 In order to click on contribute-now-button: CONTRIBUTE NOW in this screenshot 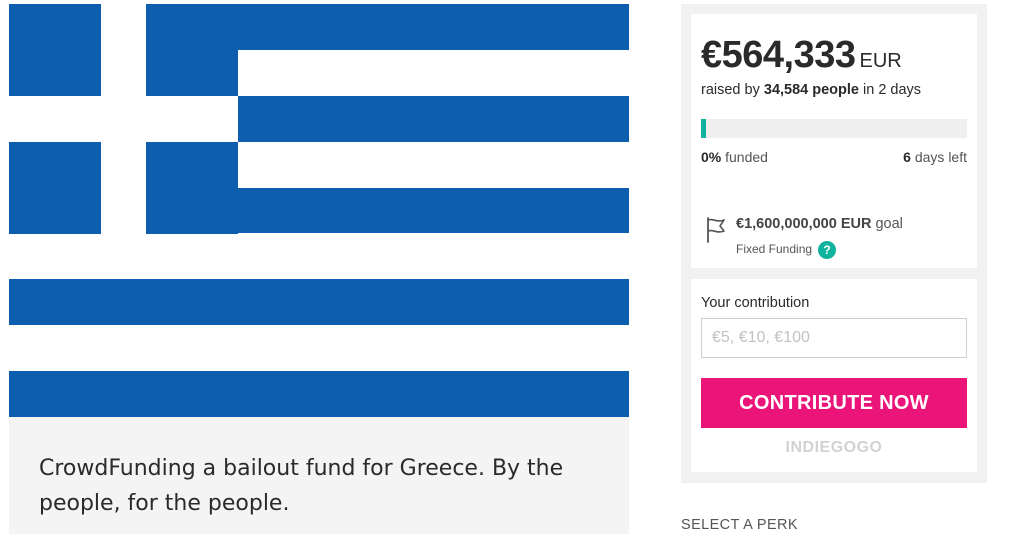, I will do `click(834, 403)`.